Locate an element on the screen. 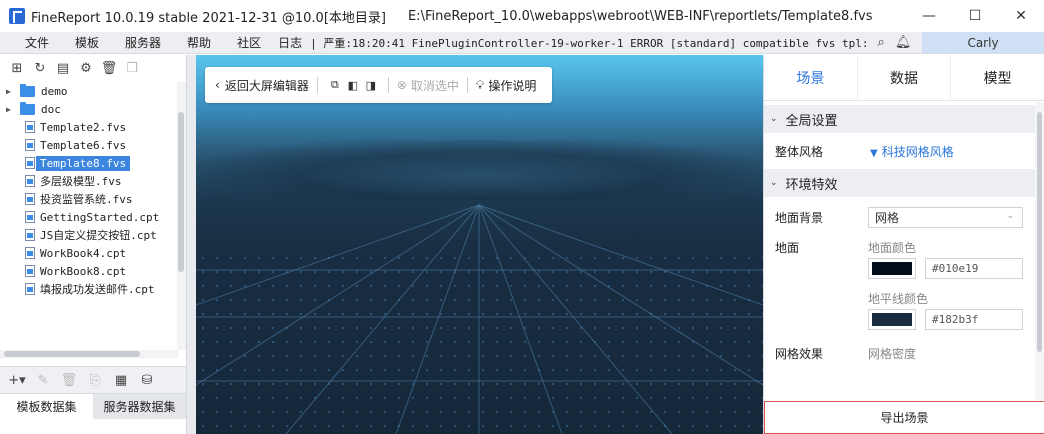 This screenshot has height=434, width=1044. tree-item-label: 投资监管系统.fvs is located at coordinates (86, 199).